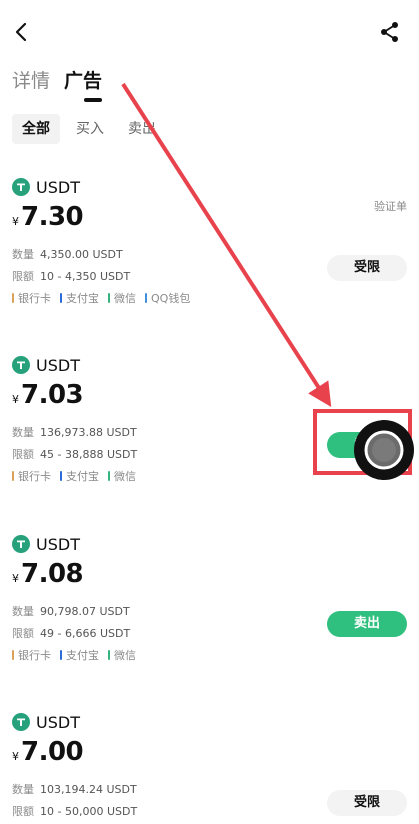 Image resolution: width=419 pixels, height=824 pixels. Describe the element at coordinates (167, 298) in the screenshot. I see `payment-qq-wallet: QQ钱包` at that location.